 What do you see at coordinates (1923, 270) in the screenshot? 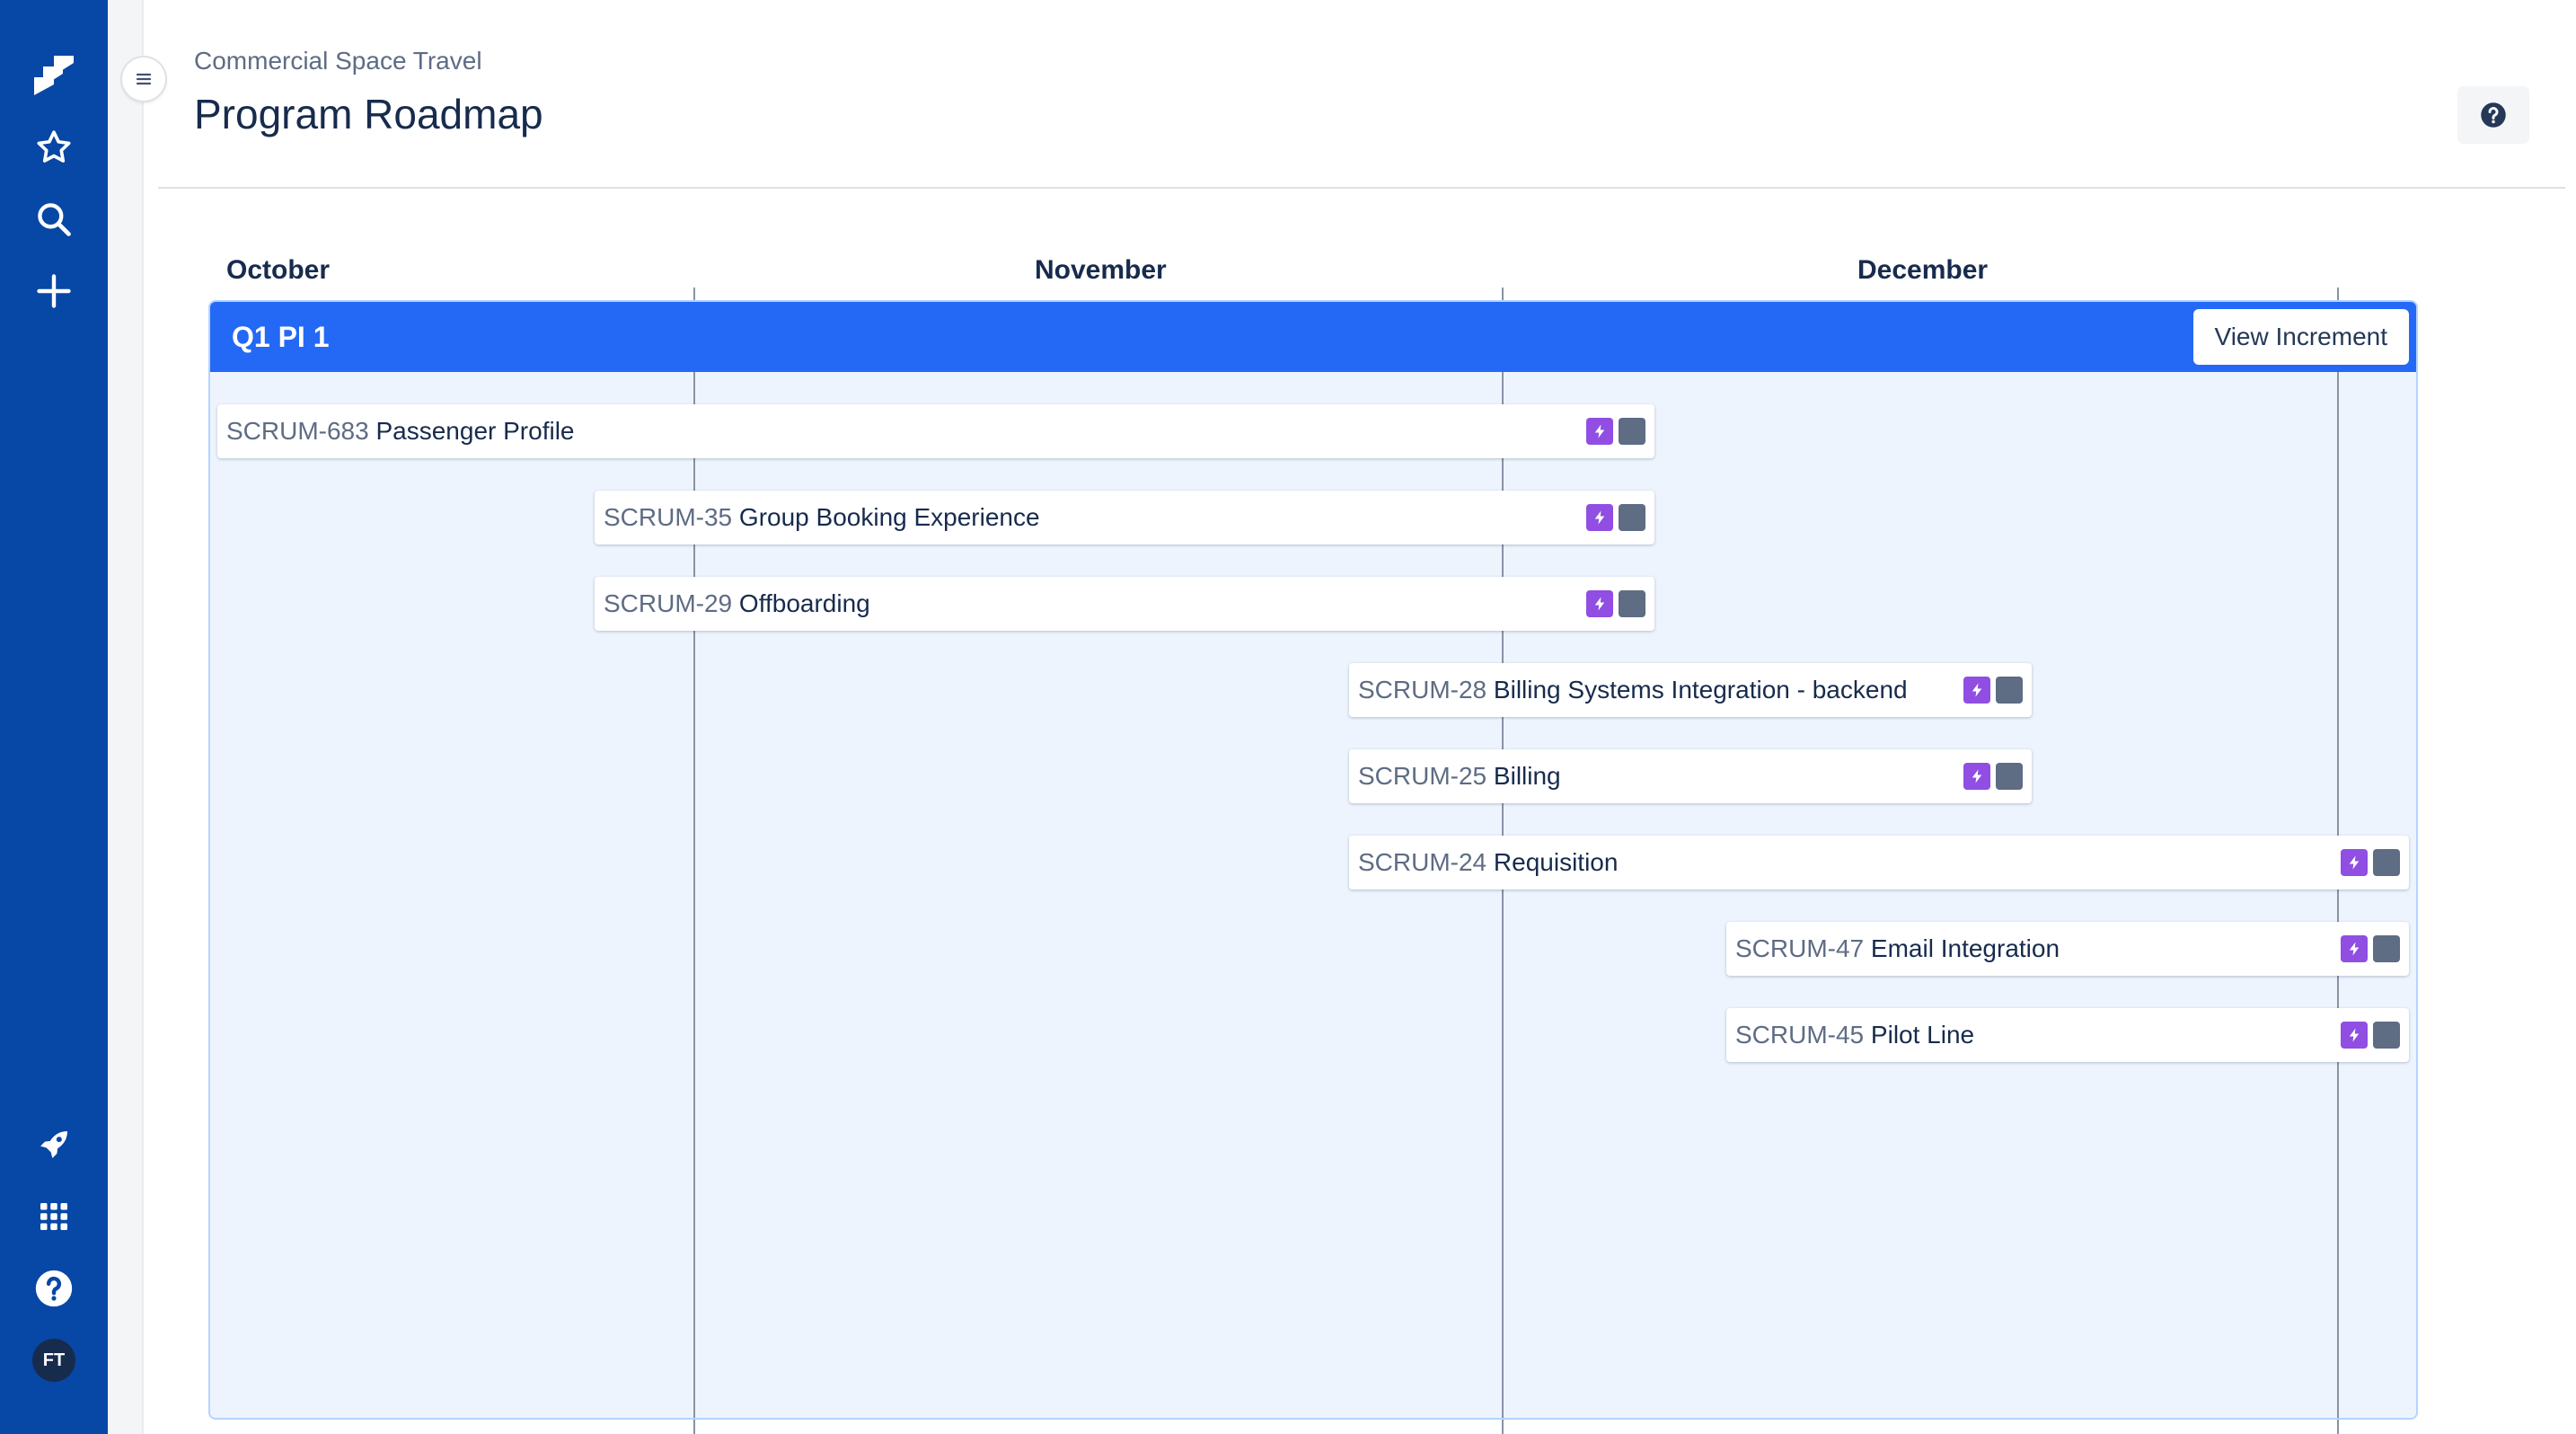
I see `month-label-december: December` at bounding box center [1923, 270].